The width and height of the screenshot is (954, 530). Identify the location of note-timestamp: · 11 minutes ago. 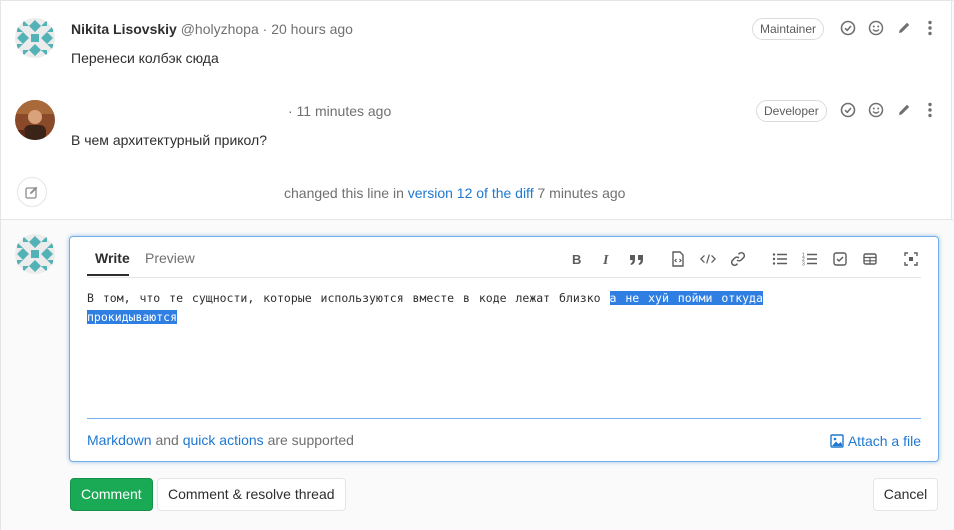
(339, 111).